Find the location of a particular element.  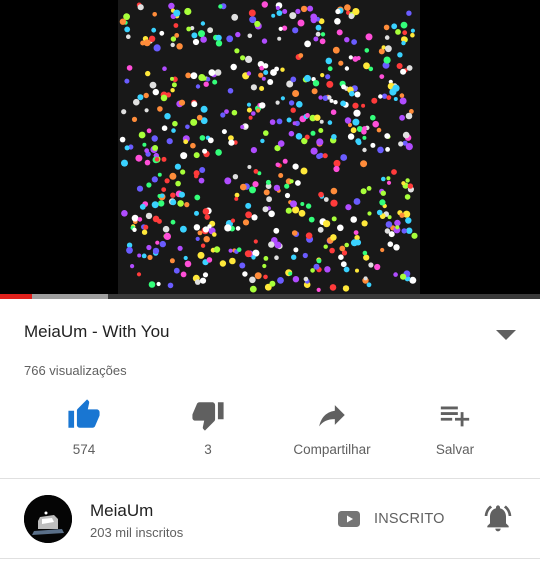

youtube-icon is located at coordinates (349, 519).